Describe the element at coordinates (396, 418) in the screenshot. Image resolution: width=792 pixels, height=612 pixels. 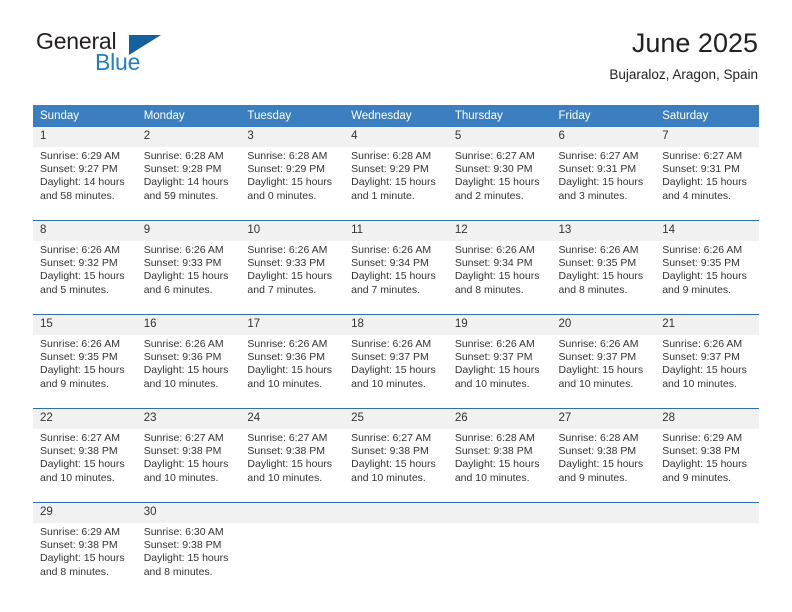
I see `day-number: 25` at that location.